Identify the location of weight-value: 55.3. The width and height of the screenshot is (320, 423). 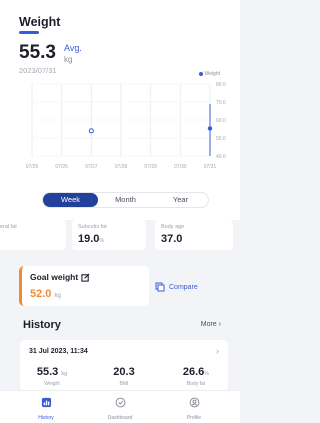
(37, 52).